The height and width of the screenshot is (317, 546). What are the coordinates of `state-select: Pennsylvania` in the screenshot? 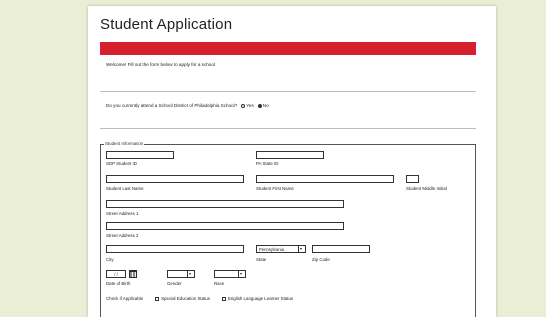 It's located at (281, 249).